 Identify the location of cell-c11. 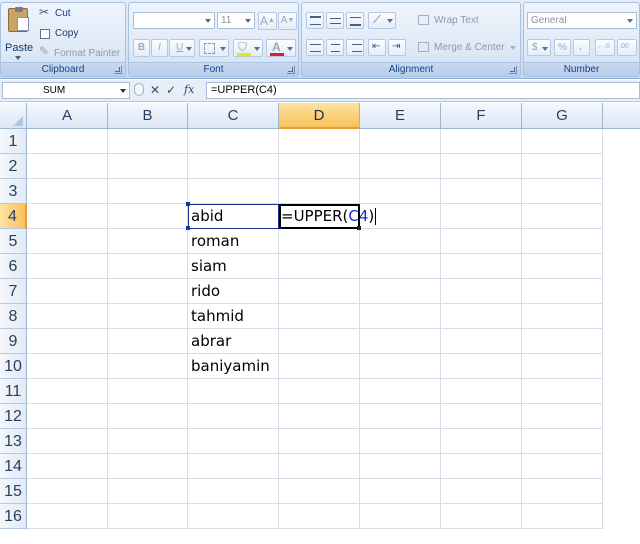
(233, 391).